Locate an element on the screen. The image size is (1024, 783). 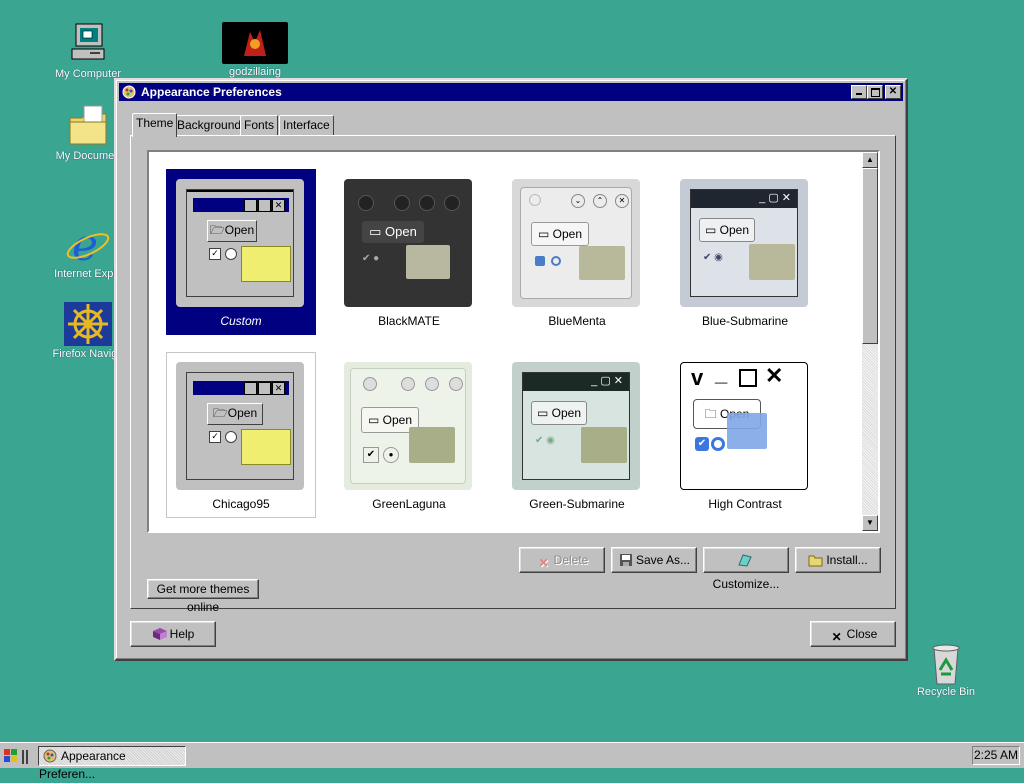
theme-name: High Contrast is located at coordinates (745, 504).